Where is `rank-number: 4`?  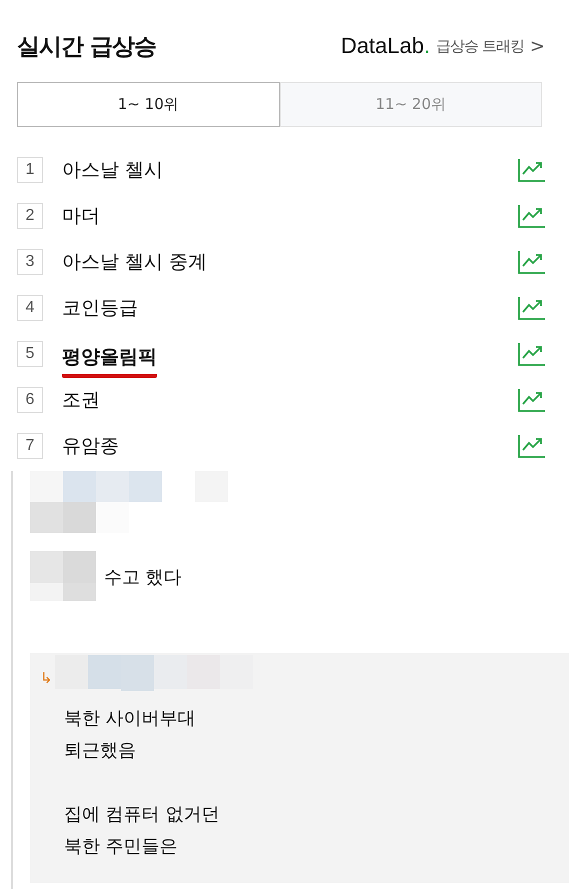
rank-number: 4 is located at coordinates (30, 308).